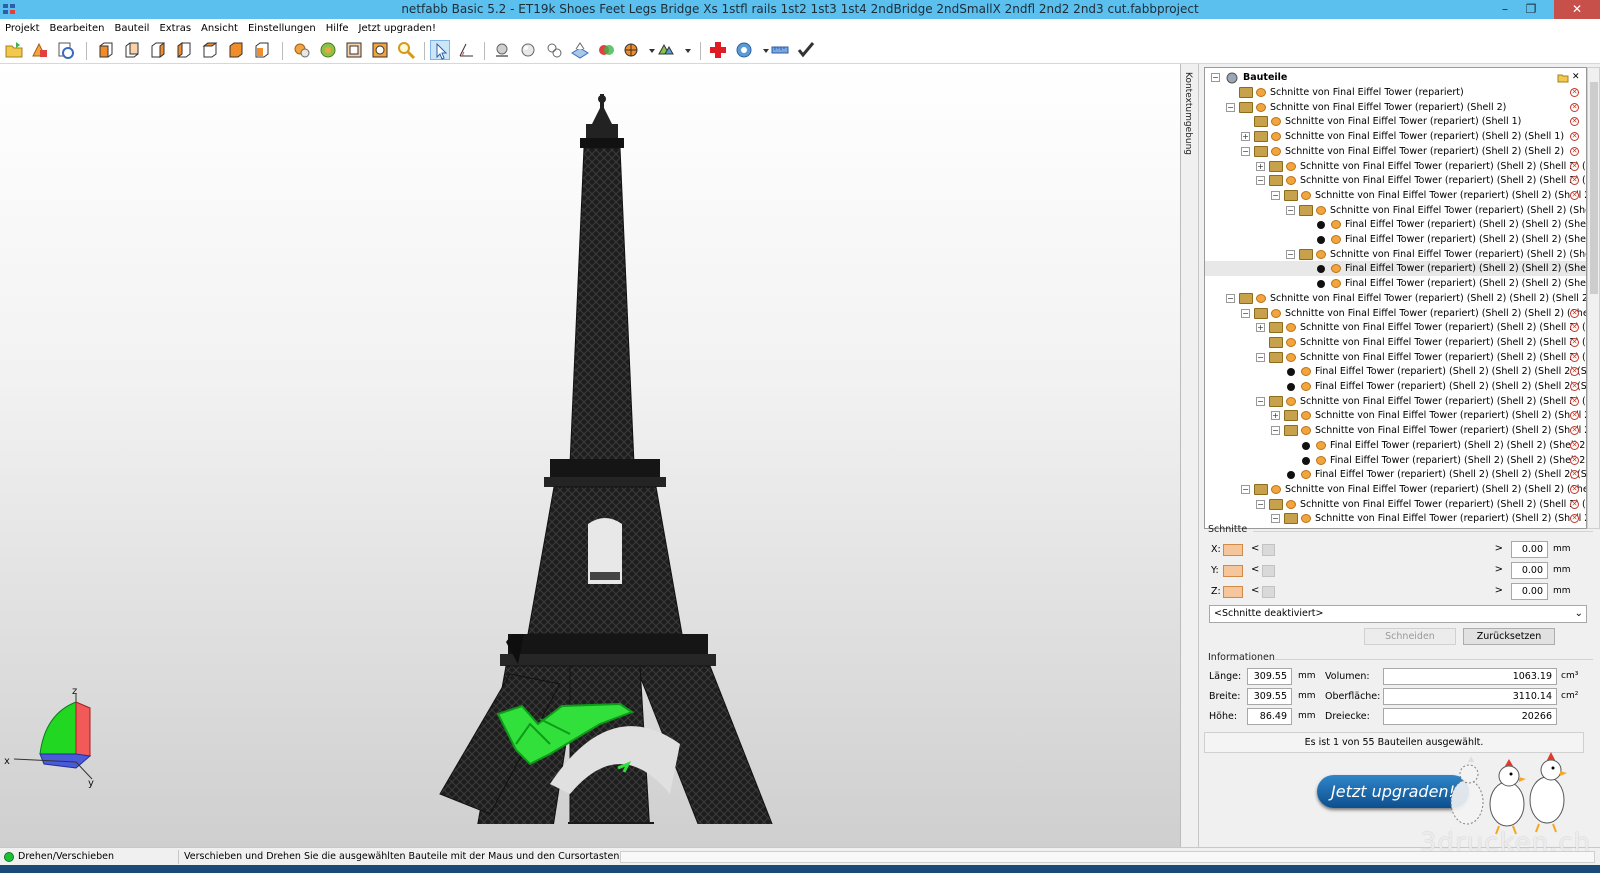  I want to click on zoom-platform-icon, so click(354, 50).